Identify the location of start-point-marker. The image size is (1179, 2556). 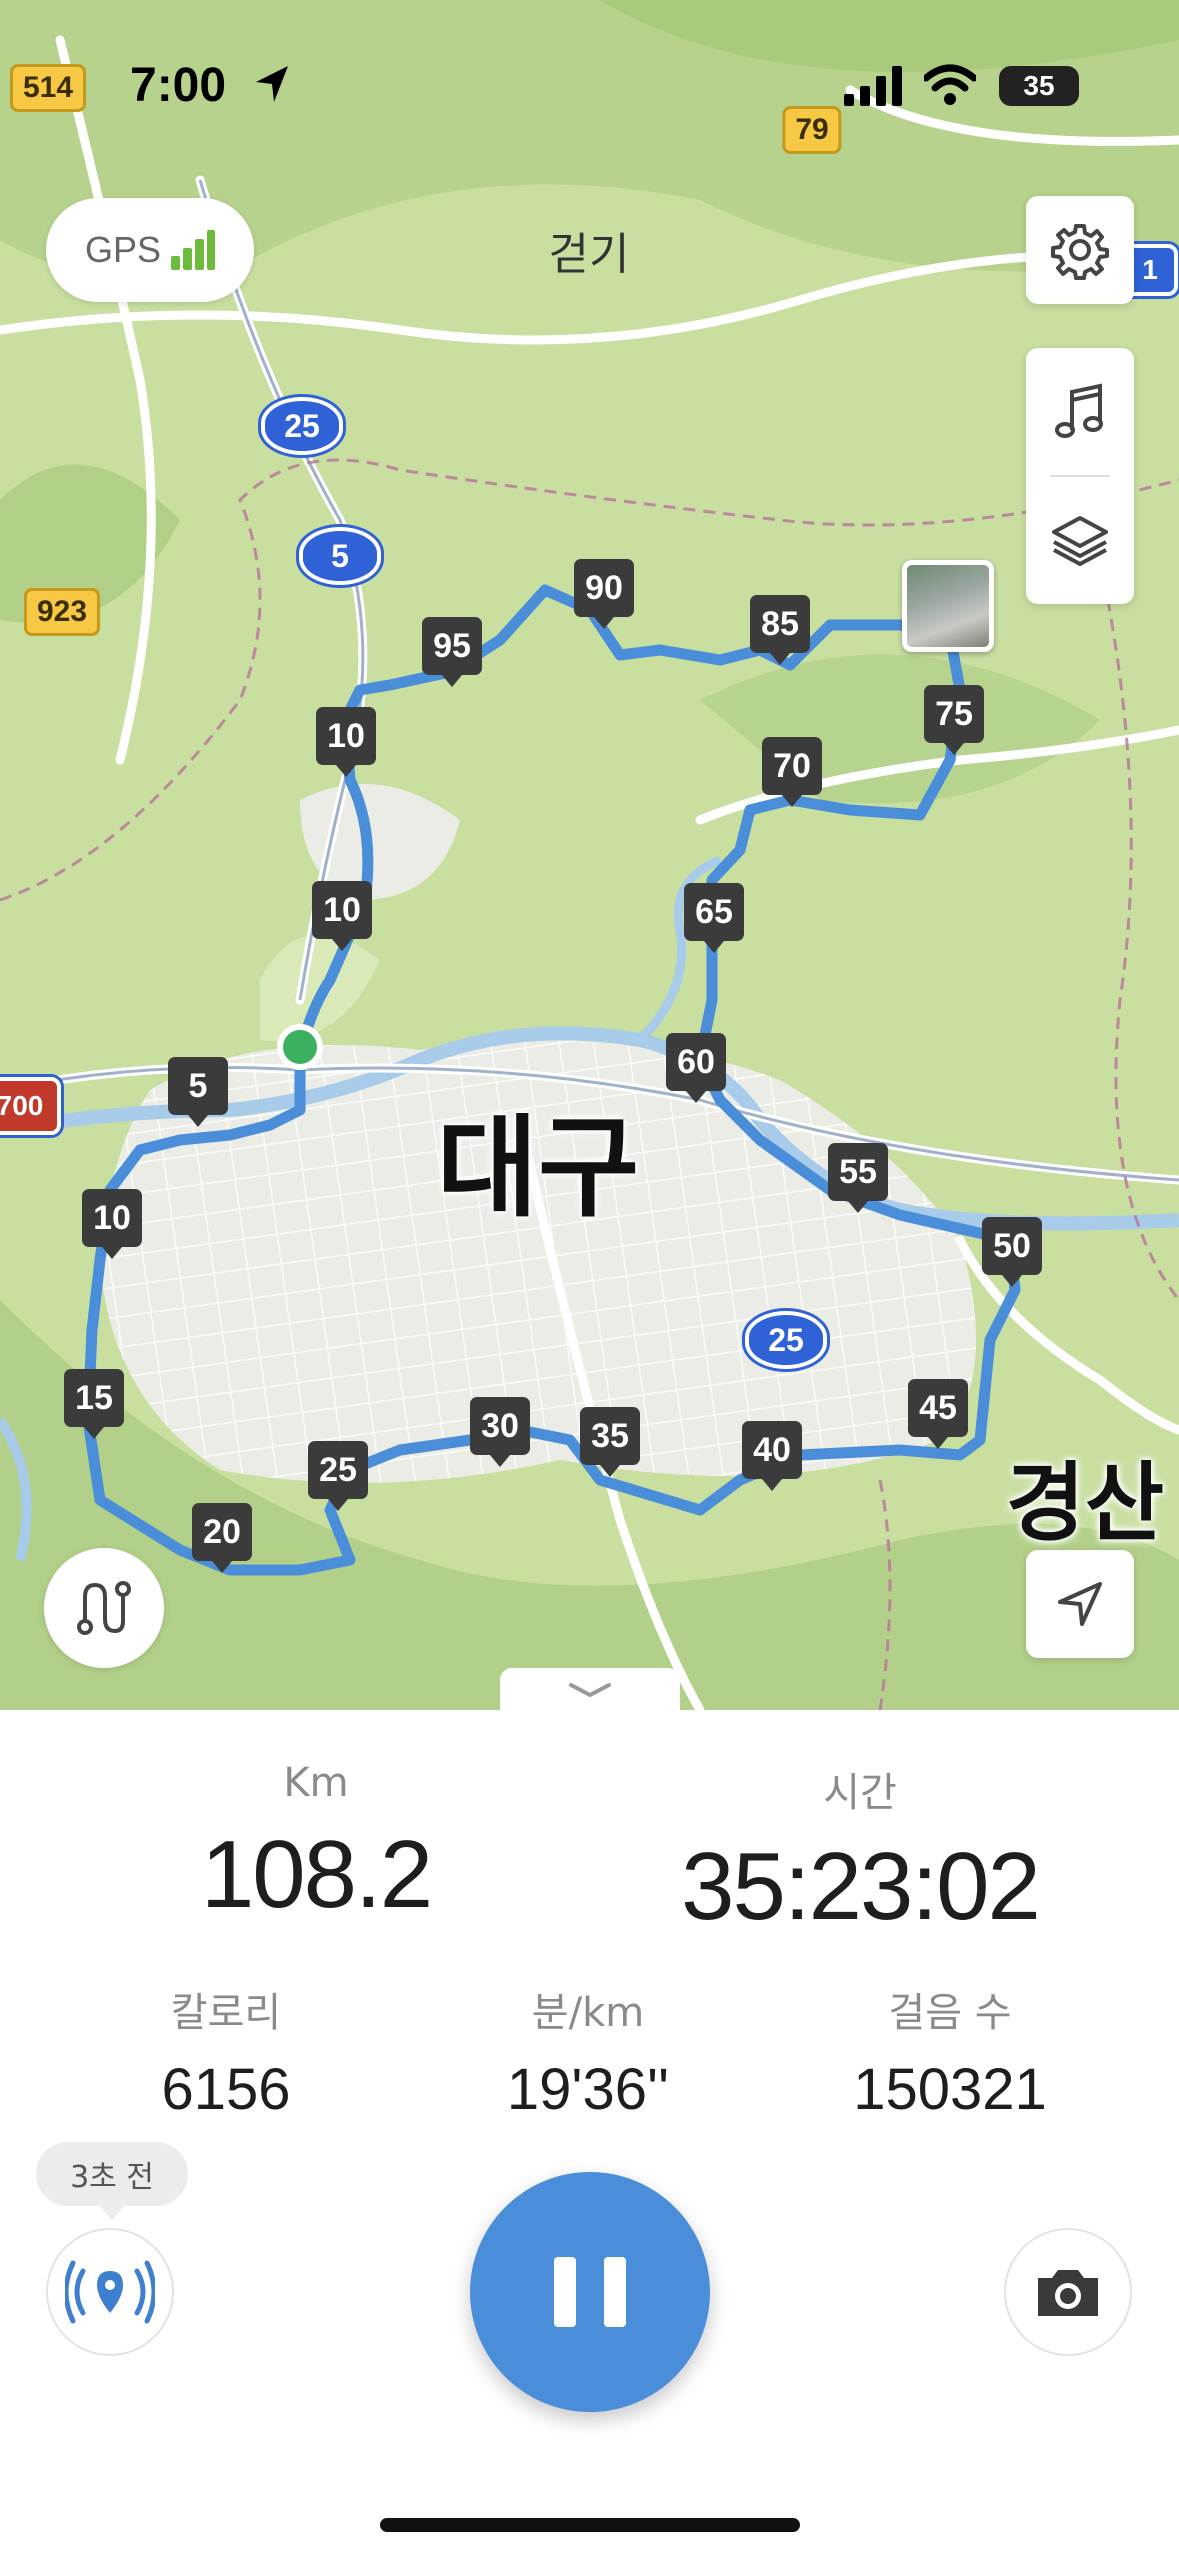
(300, 1047).